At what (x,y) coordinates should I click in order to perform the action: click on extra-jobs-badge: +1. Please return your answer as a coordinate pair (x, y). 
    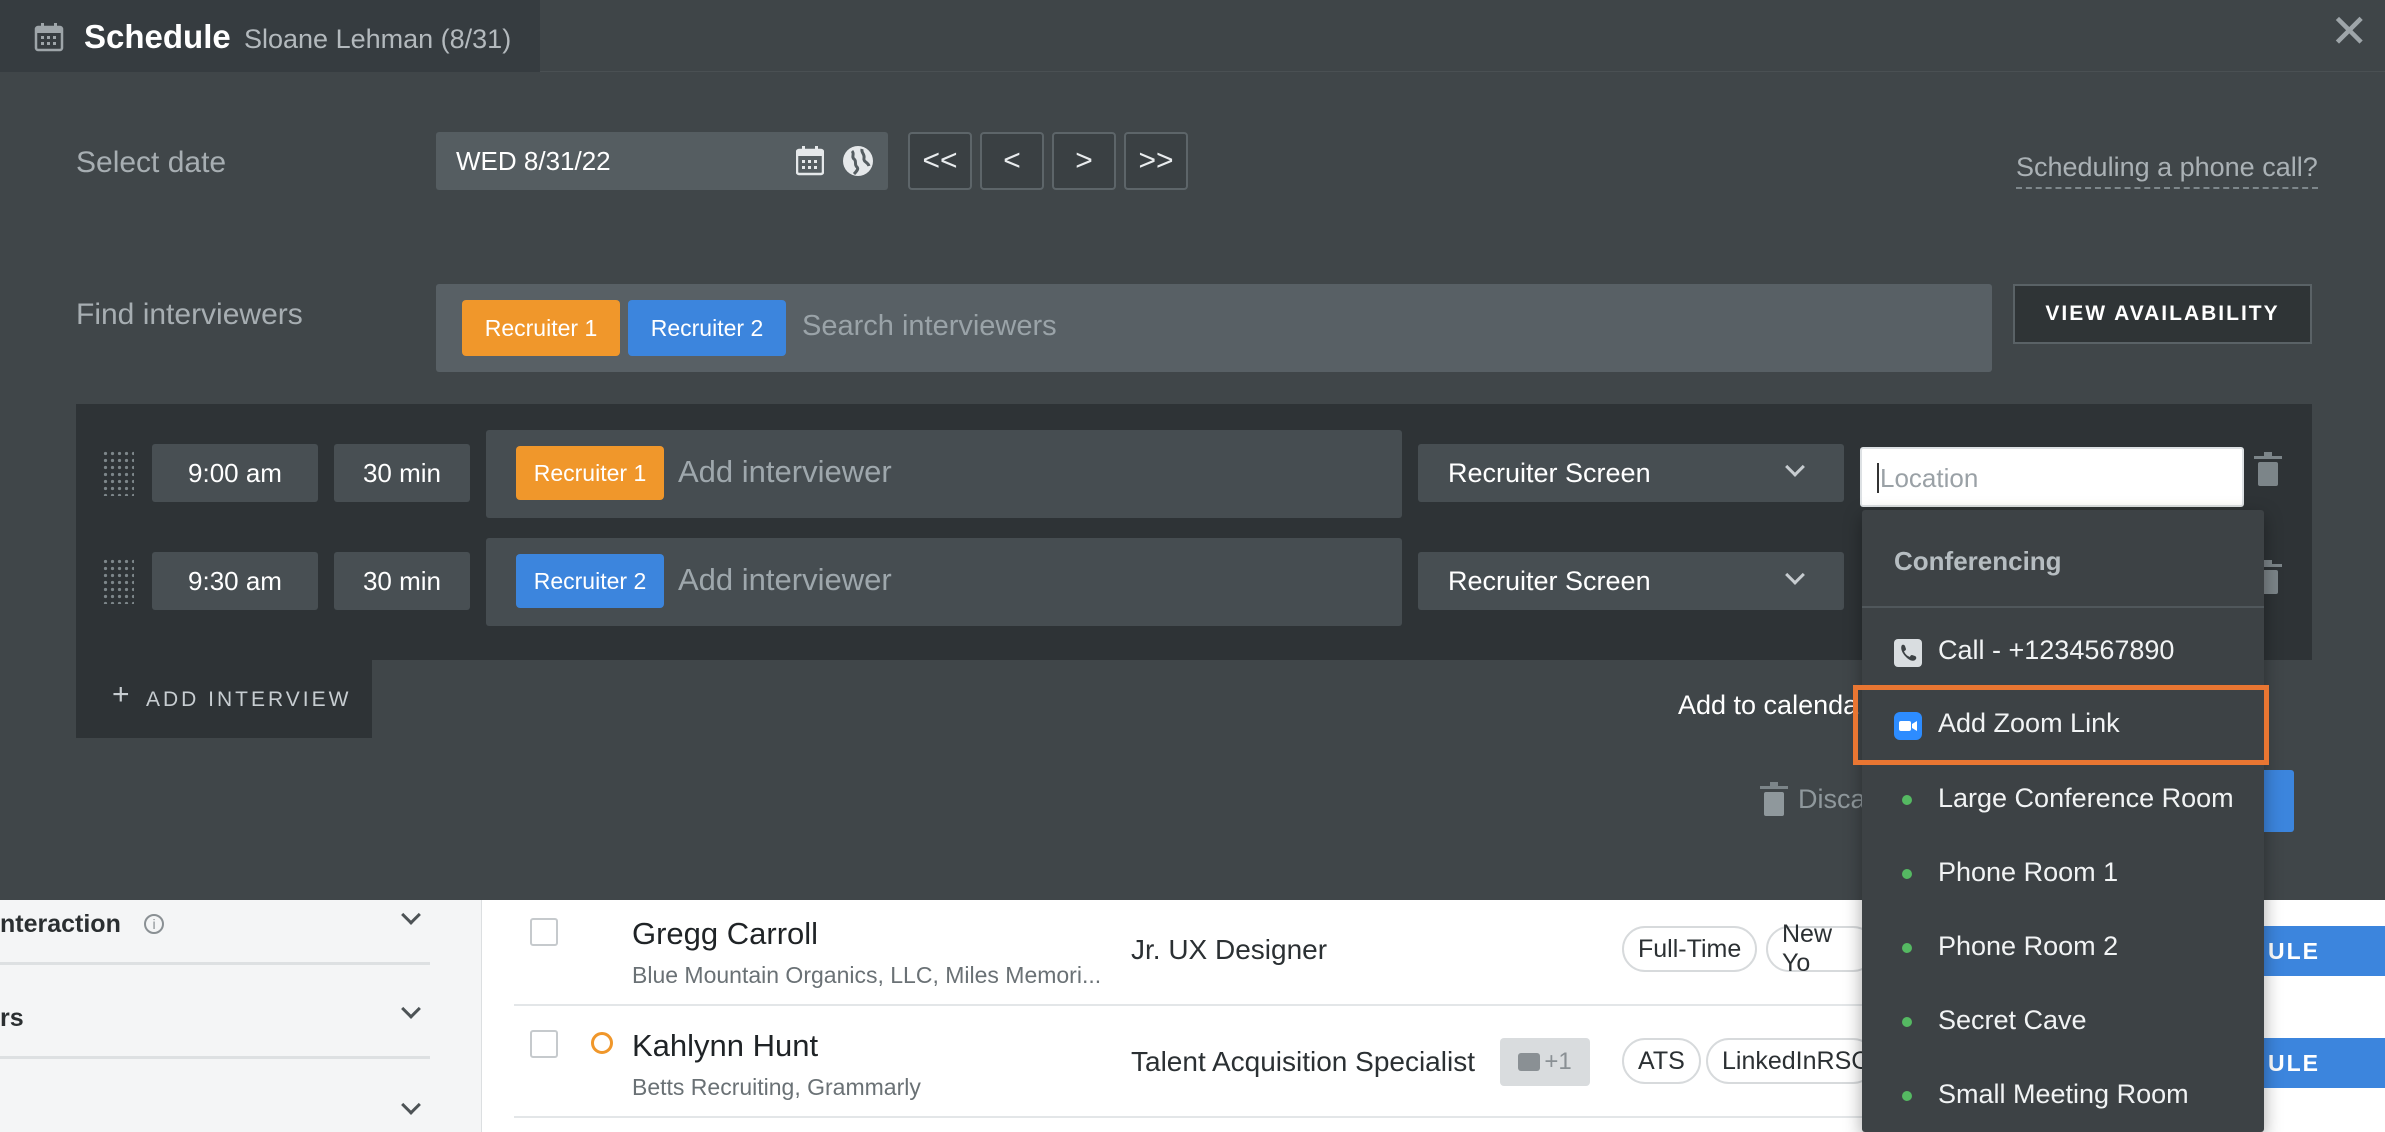
    Looking at the image, I should click on (1545, 1062).